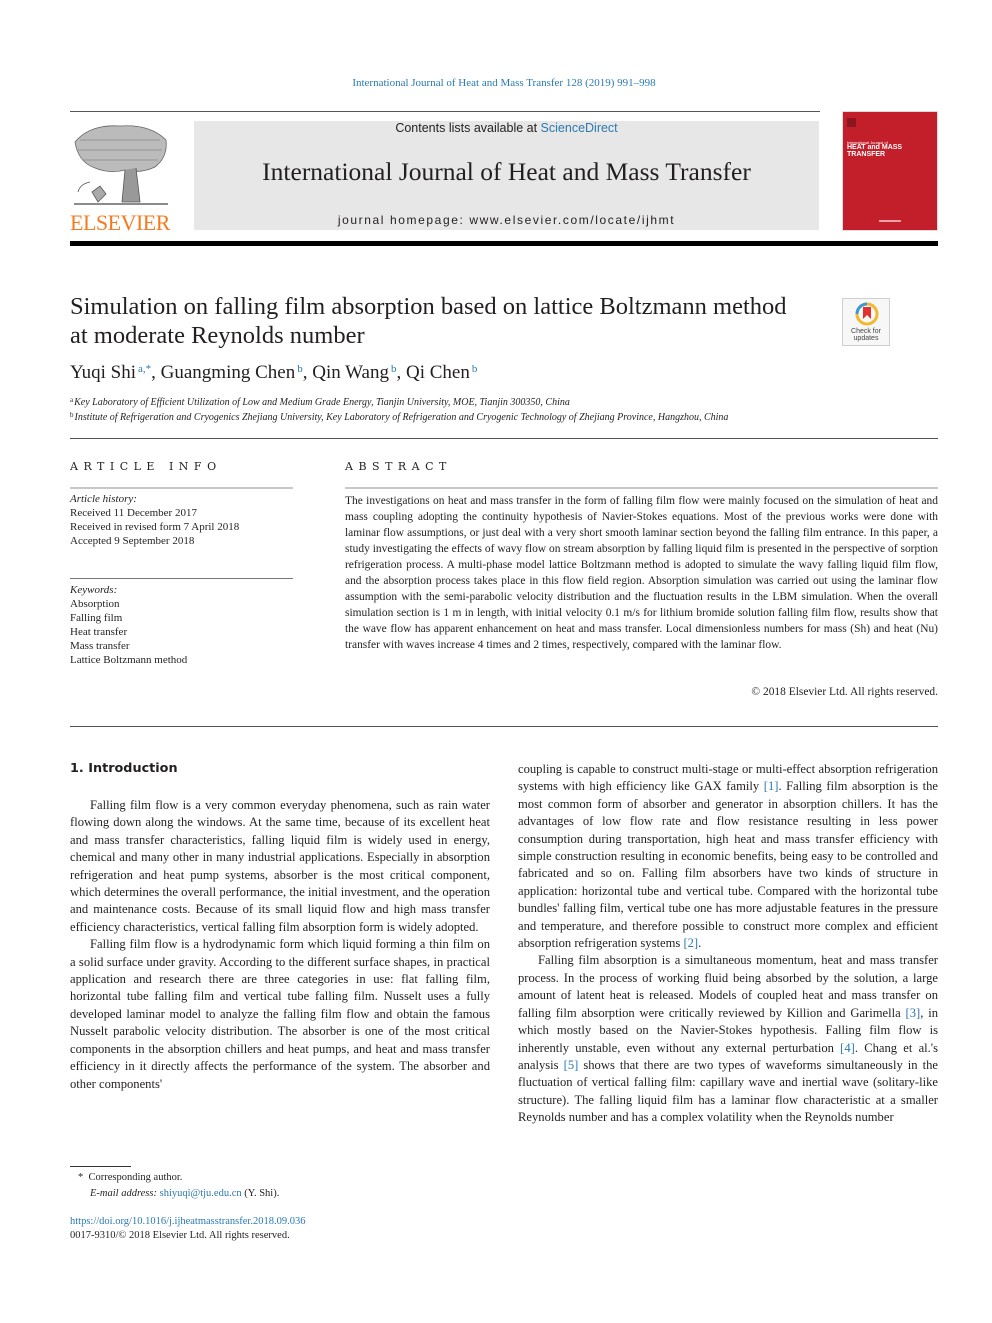  Describe the element at coordinates (100, 646) in the screenshot. I see `keyword: Mass transfer` at that location.